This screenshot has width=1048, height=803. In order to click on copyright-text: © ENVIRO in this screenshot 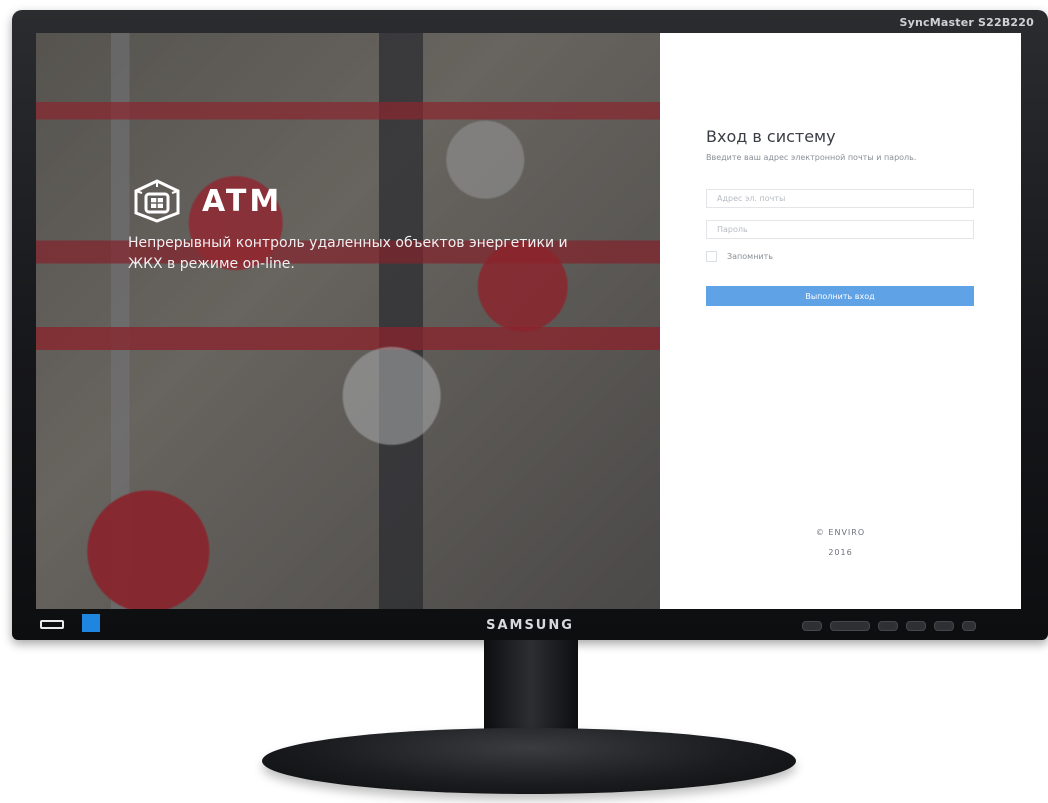, I will do `click(840, 532)`.